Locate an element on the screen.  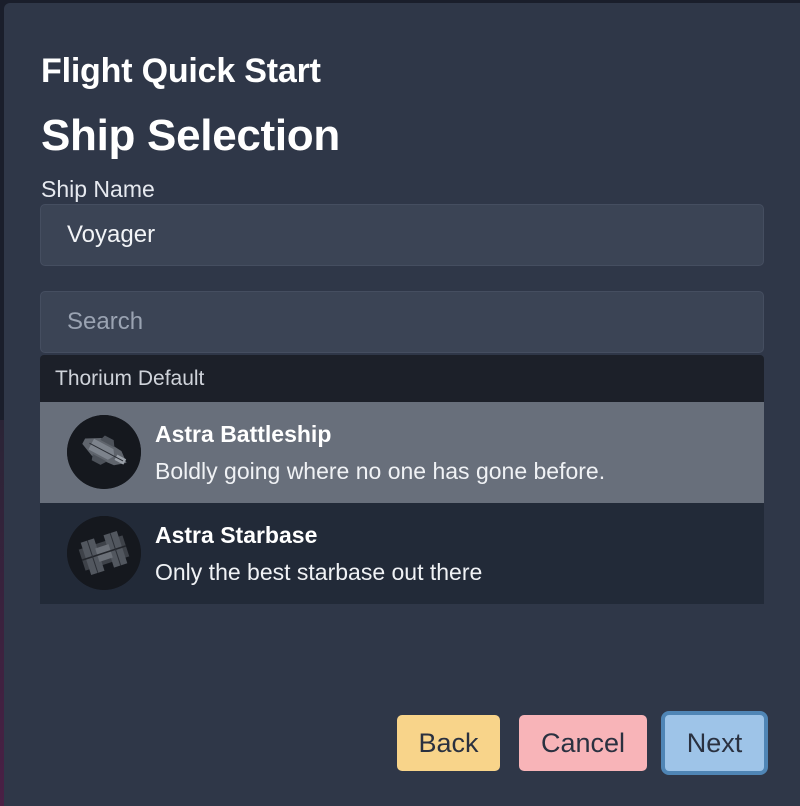
back-button: Back is located at coordinates (448, 743).